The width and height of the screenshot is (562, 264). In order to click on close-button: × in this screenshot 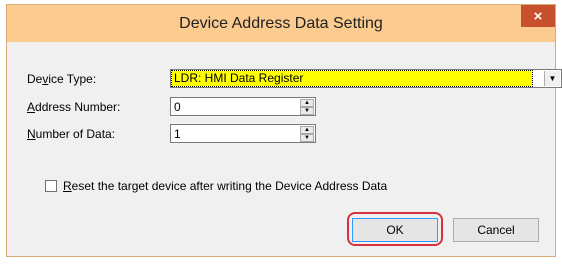, I will do `click(538, 16)`.